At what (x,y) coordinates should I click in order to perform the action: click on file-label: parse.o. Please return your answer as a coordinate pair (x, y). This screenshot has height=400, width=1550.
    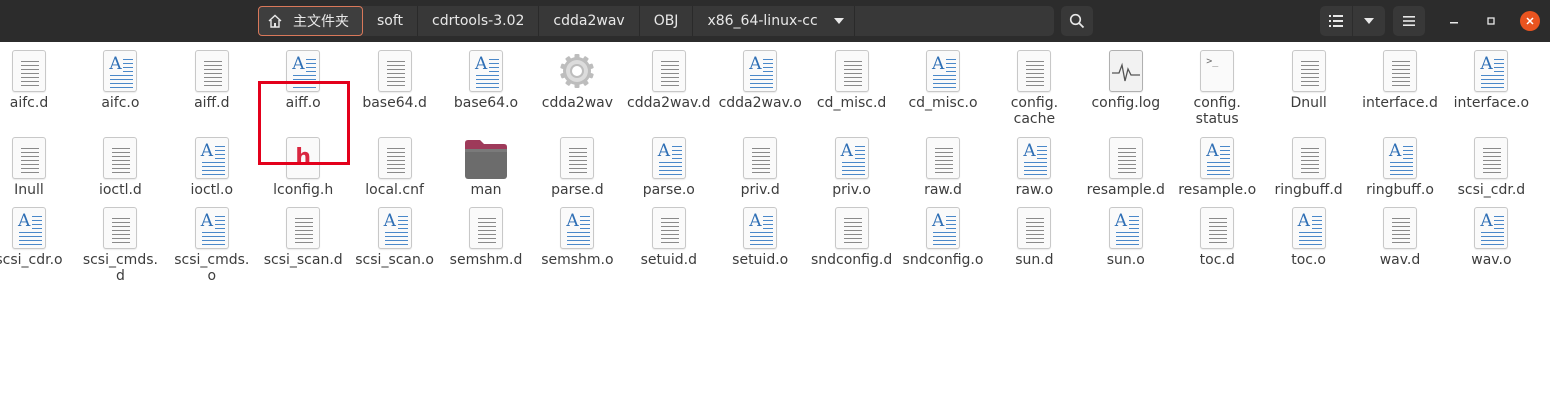
    Looking at the image, I should click on (668, 190).